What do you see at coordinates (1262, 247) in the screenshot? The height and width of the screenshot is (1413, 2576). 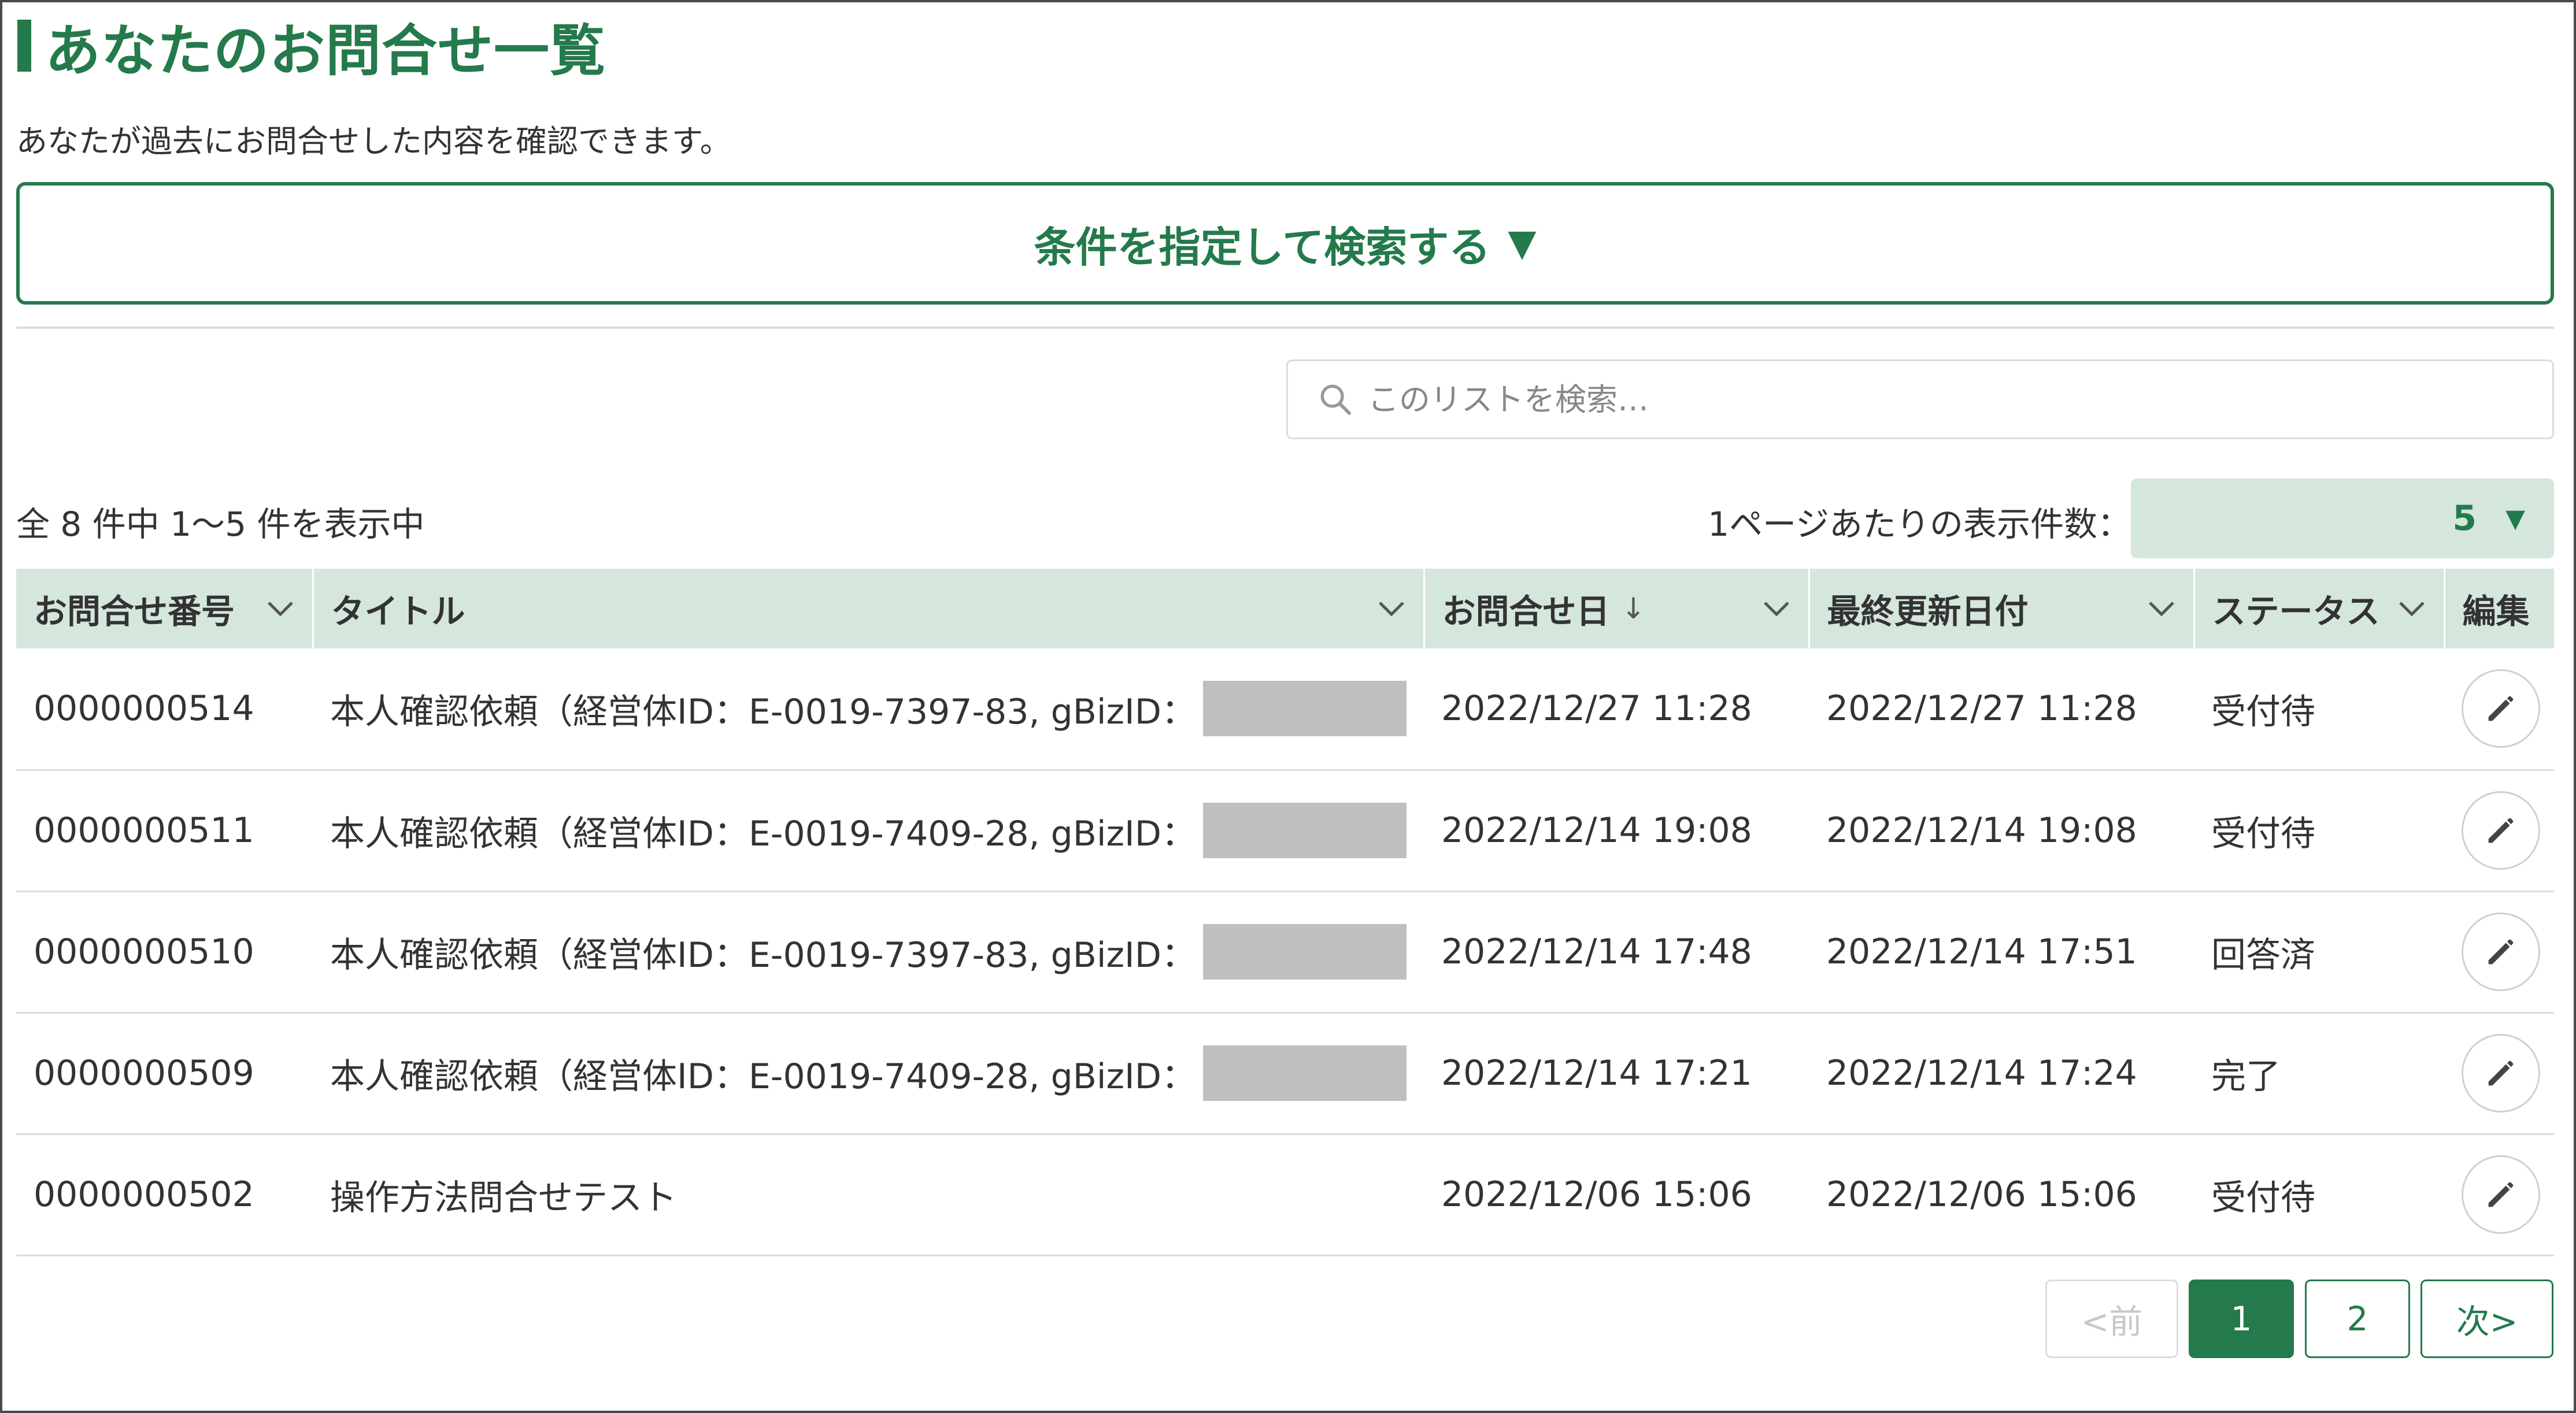 I see `condition-search-label: 条件を指定して検索する` at bounding box center [1262, 247].